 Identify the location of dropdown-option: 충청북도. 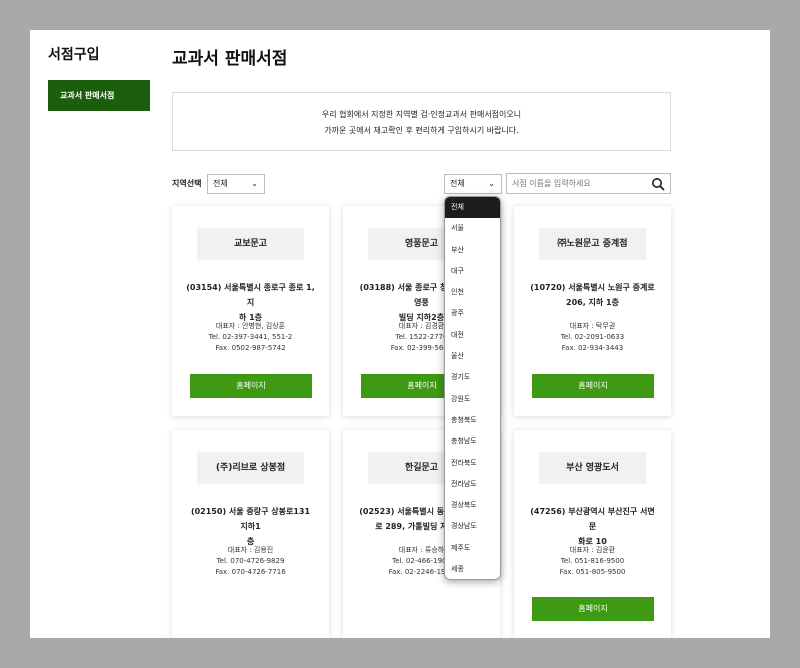
(472, 420).